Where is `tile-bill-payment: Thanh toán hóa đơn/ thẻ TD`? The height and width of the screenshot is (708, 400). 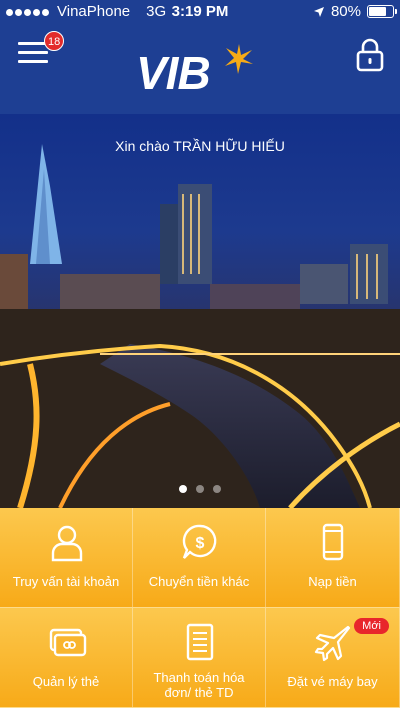
tile-bill-payment: Thanh toán hóa đơn/ thẻ TD is located at coordinates (199, 658).